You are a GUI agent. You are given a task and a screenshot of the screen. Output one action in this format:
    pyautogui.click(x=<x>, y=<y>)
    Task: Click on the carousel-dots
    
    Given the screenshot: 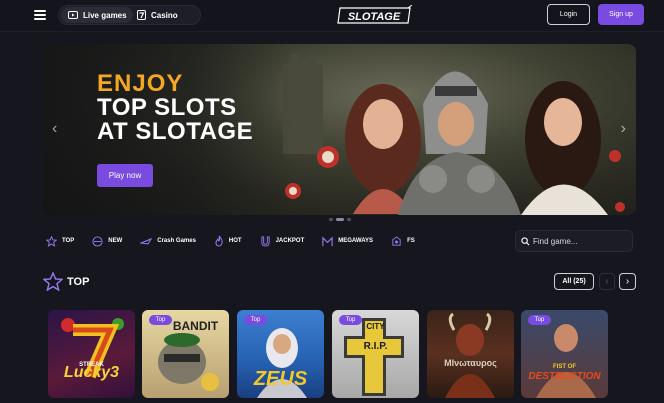 What is the action you would take?
    pyautogui.click(x=340, y=219)
    